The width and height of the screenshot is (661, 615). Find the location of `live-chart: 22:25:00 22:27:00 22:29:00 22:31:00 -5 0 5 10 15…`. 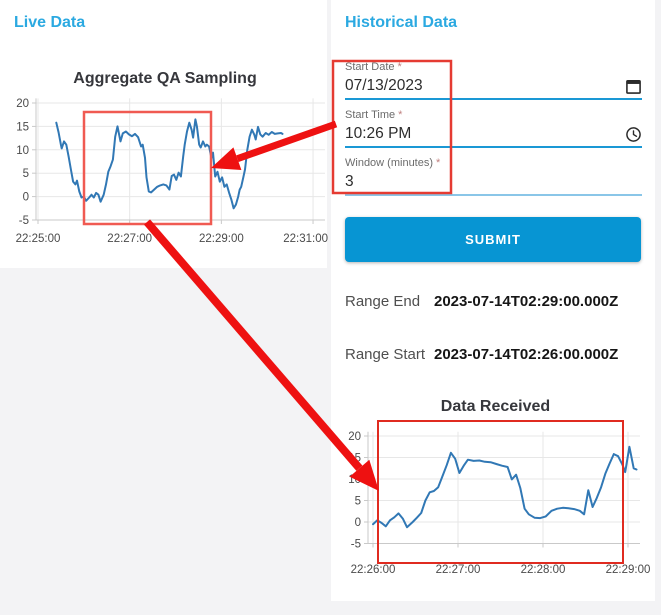

live-chart: 22:25:00 22:27:00 22:29:00 22:31:00 -5 0 5 10 15… is located at coordinates (172, 171).